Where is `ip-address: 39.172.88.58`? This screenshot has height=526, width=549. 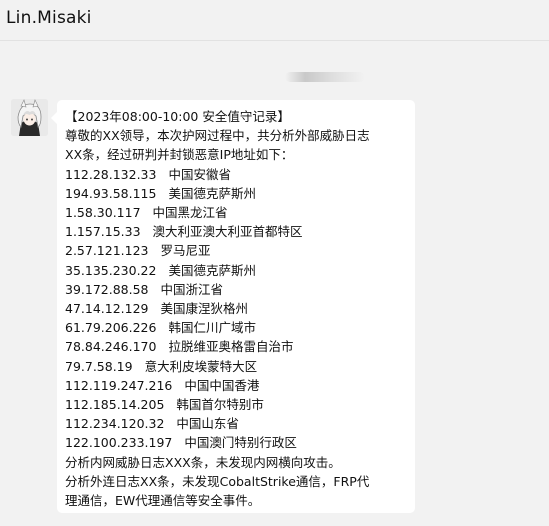
ip-address: 39.172.88.58 is located at coordinates (107, 289).